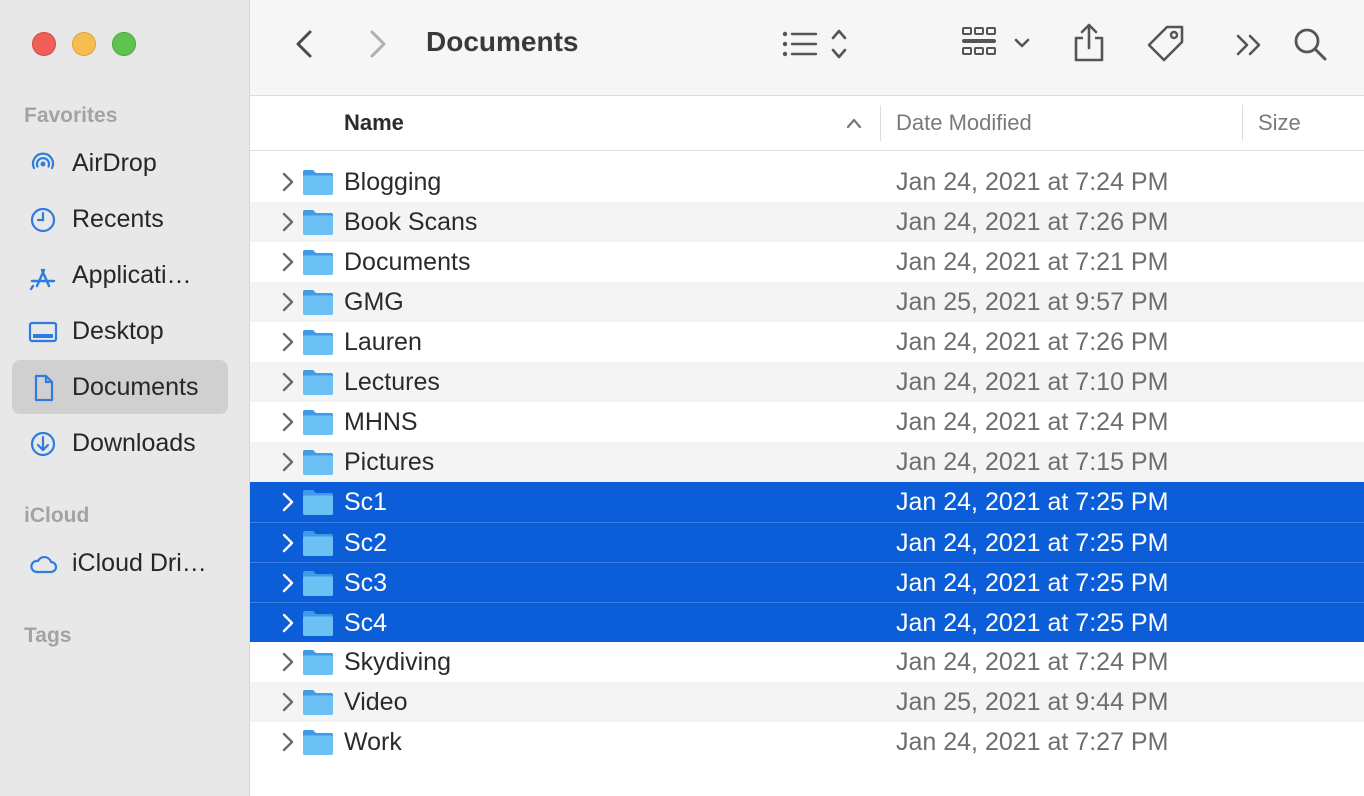 This screenshot has height=796, width=1364. What do you see at coordinates (47, 636) in the screenshot?
I see `sidebar-section-tags: Tags` at bounding box center [47, 636].